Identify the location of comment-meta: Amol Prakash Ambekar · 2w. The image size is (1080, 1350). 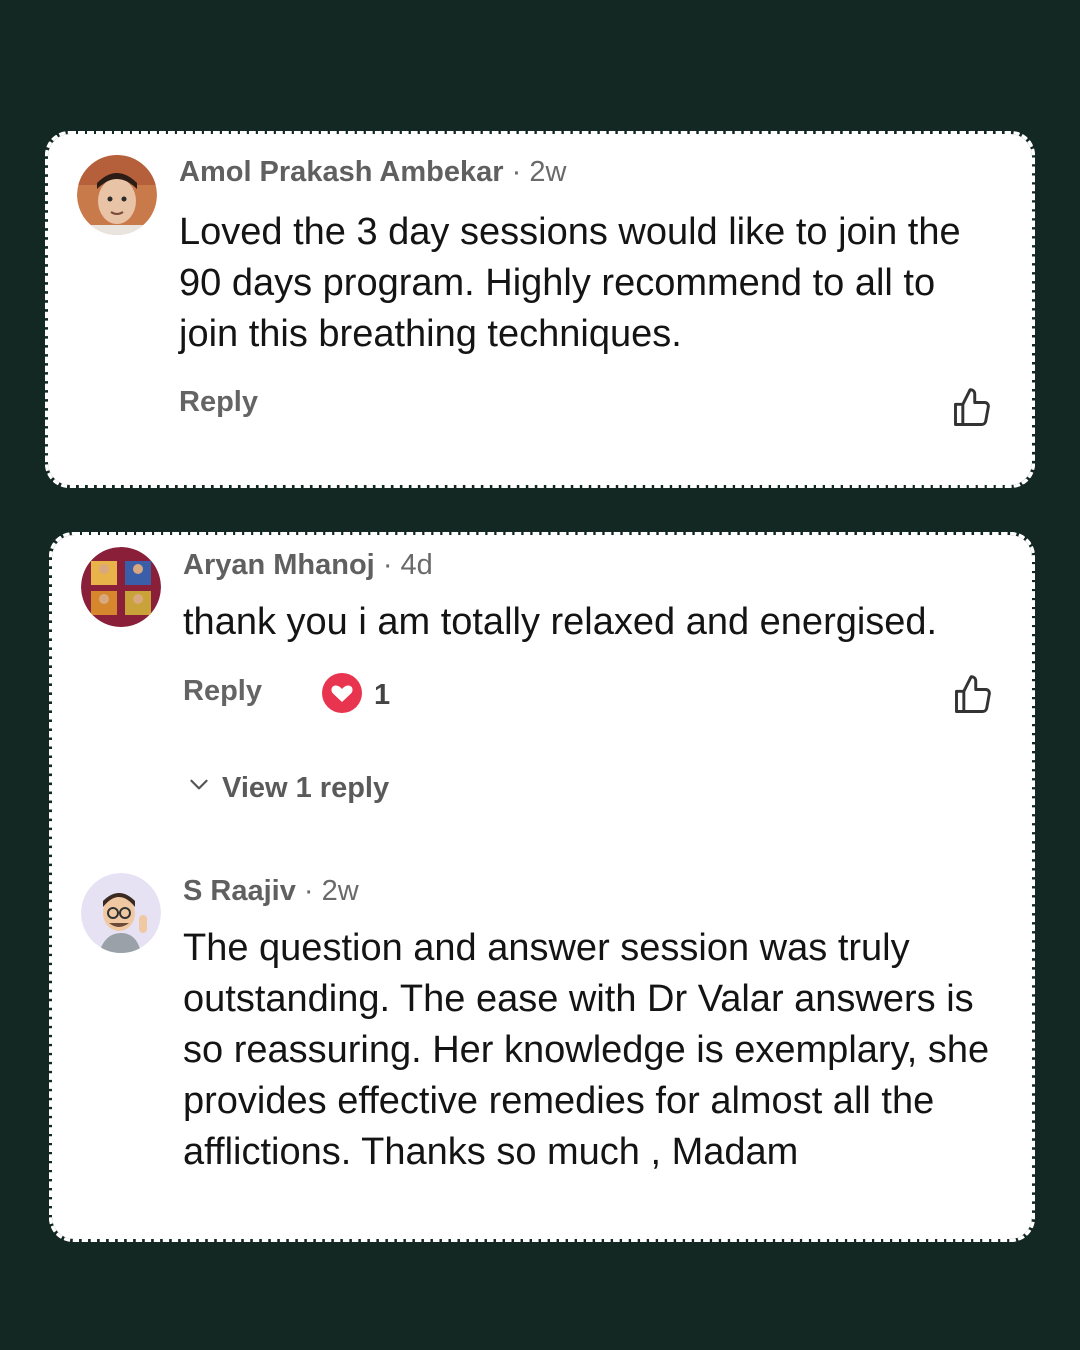
(372, 172).